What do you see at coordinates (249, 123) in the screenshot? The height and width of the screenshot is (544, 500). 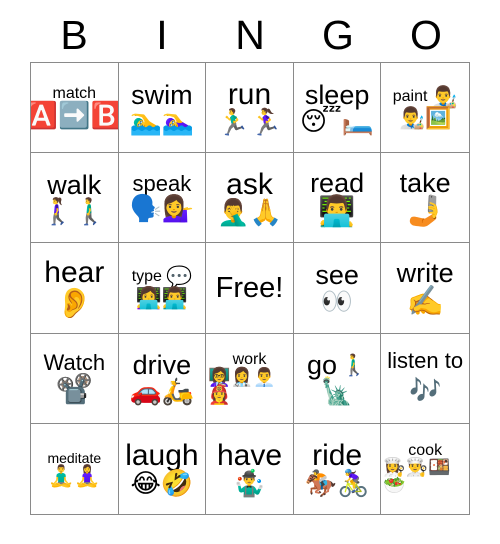 I see `runners-icon: 🏃‍♂️🏃‍♀️` at bounding box center [249, 123].